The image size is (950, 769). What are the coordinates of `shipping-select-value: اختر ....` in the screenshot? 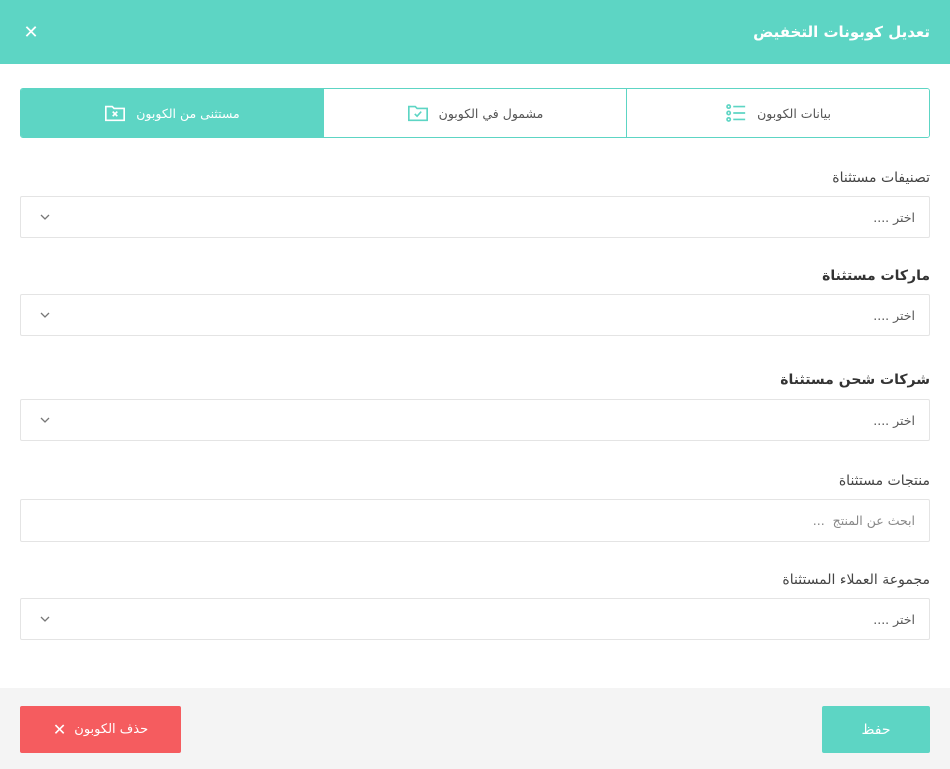 It's located at (894, 420).